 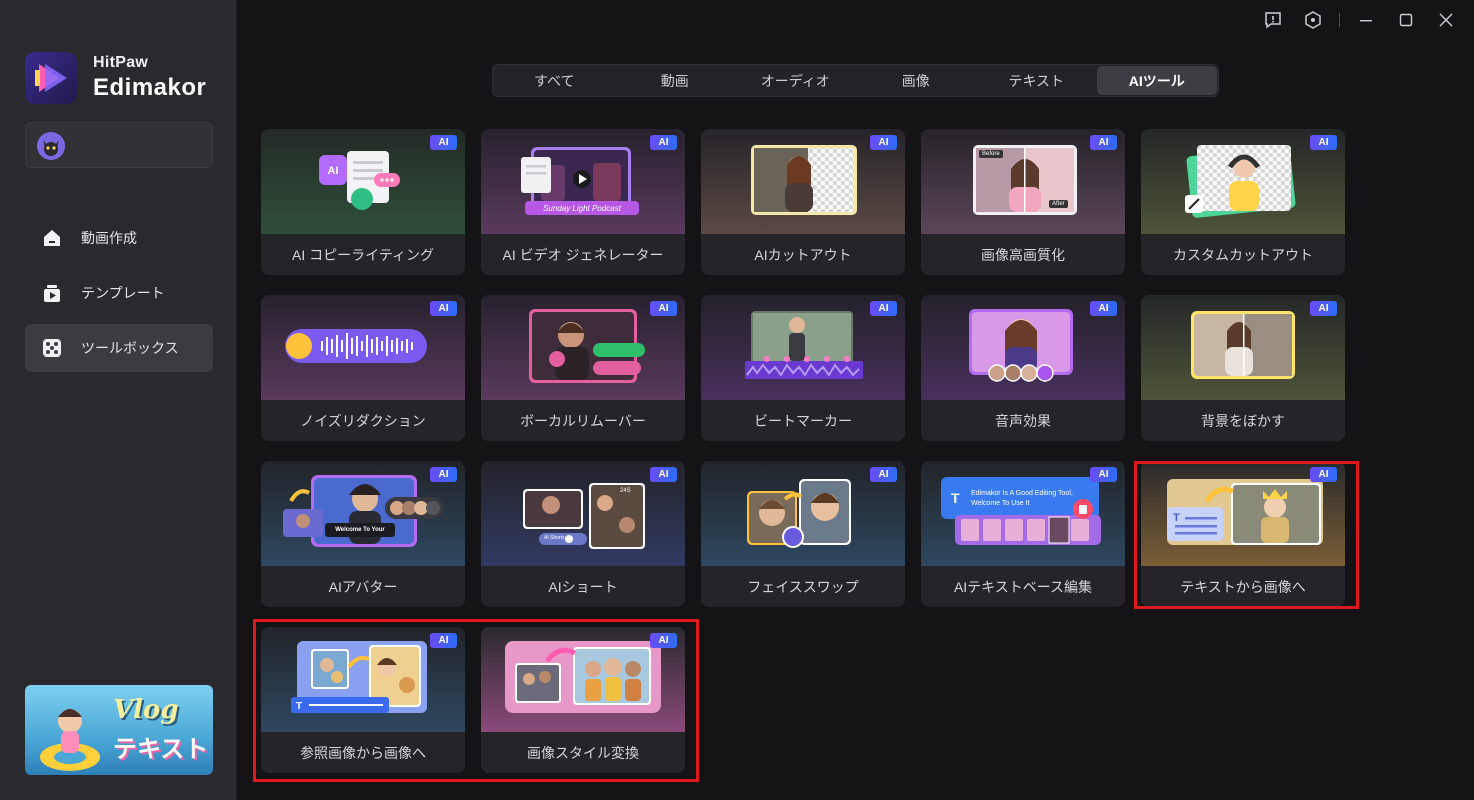 I want to click on window-controls, so click(x=1359, y=20).